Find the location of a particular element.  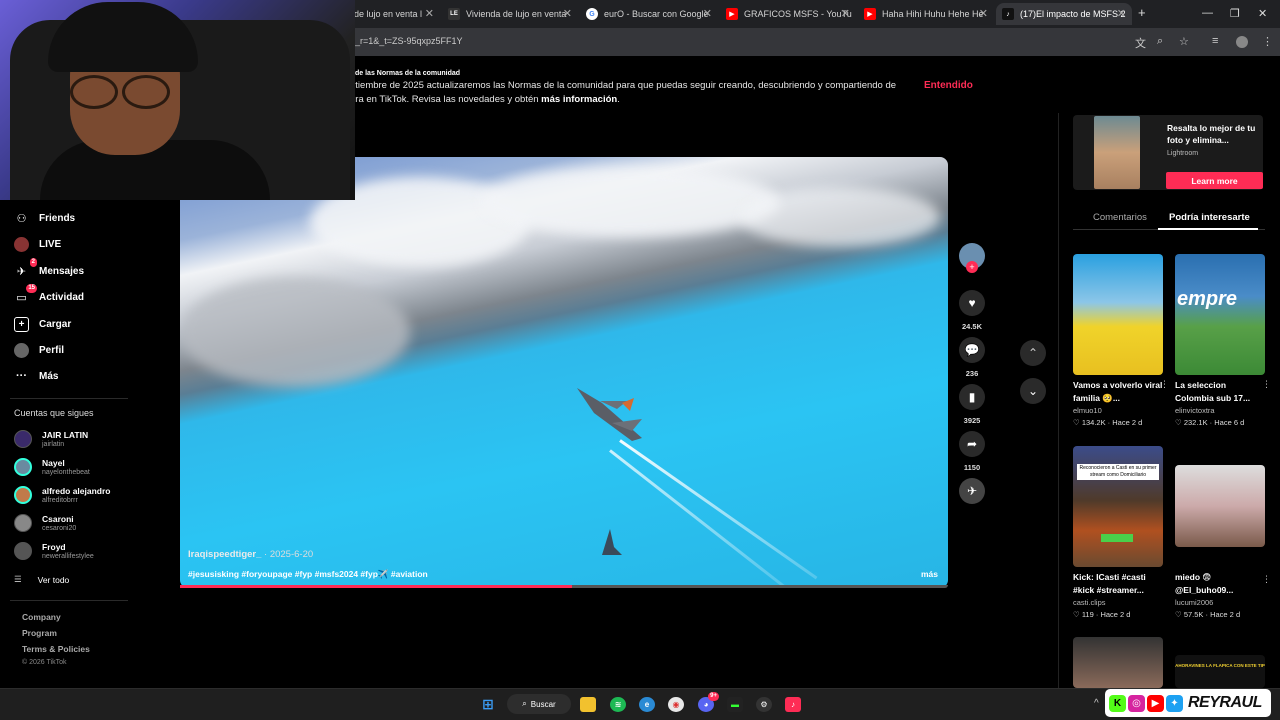

nav-activity: ▭ 15 Actividad is located at coordinates (49, 294).